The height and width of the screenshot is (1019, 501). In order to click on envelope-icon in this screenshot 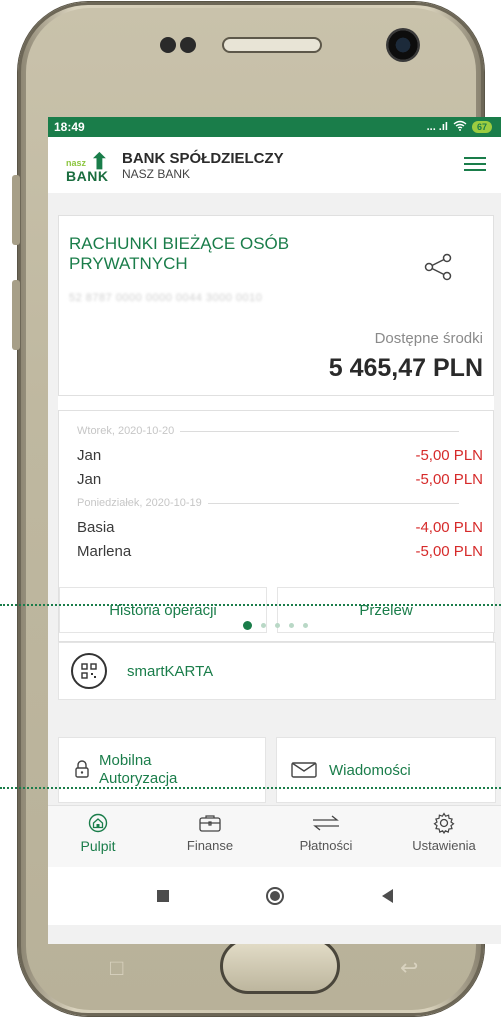, I will do `click(304, 772)`.